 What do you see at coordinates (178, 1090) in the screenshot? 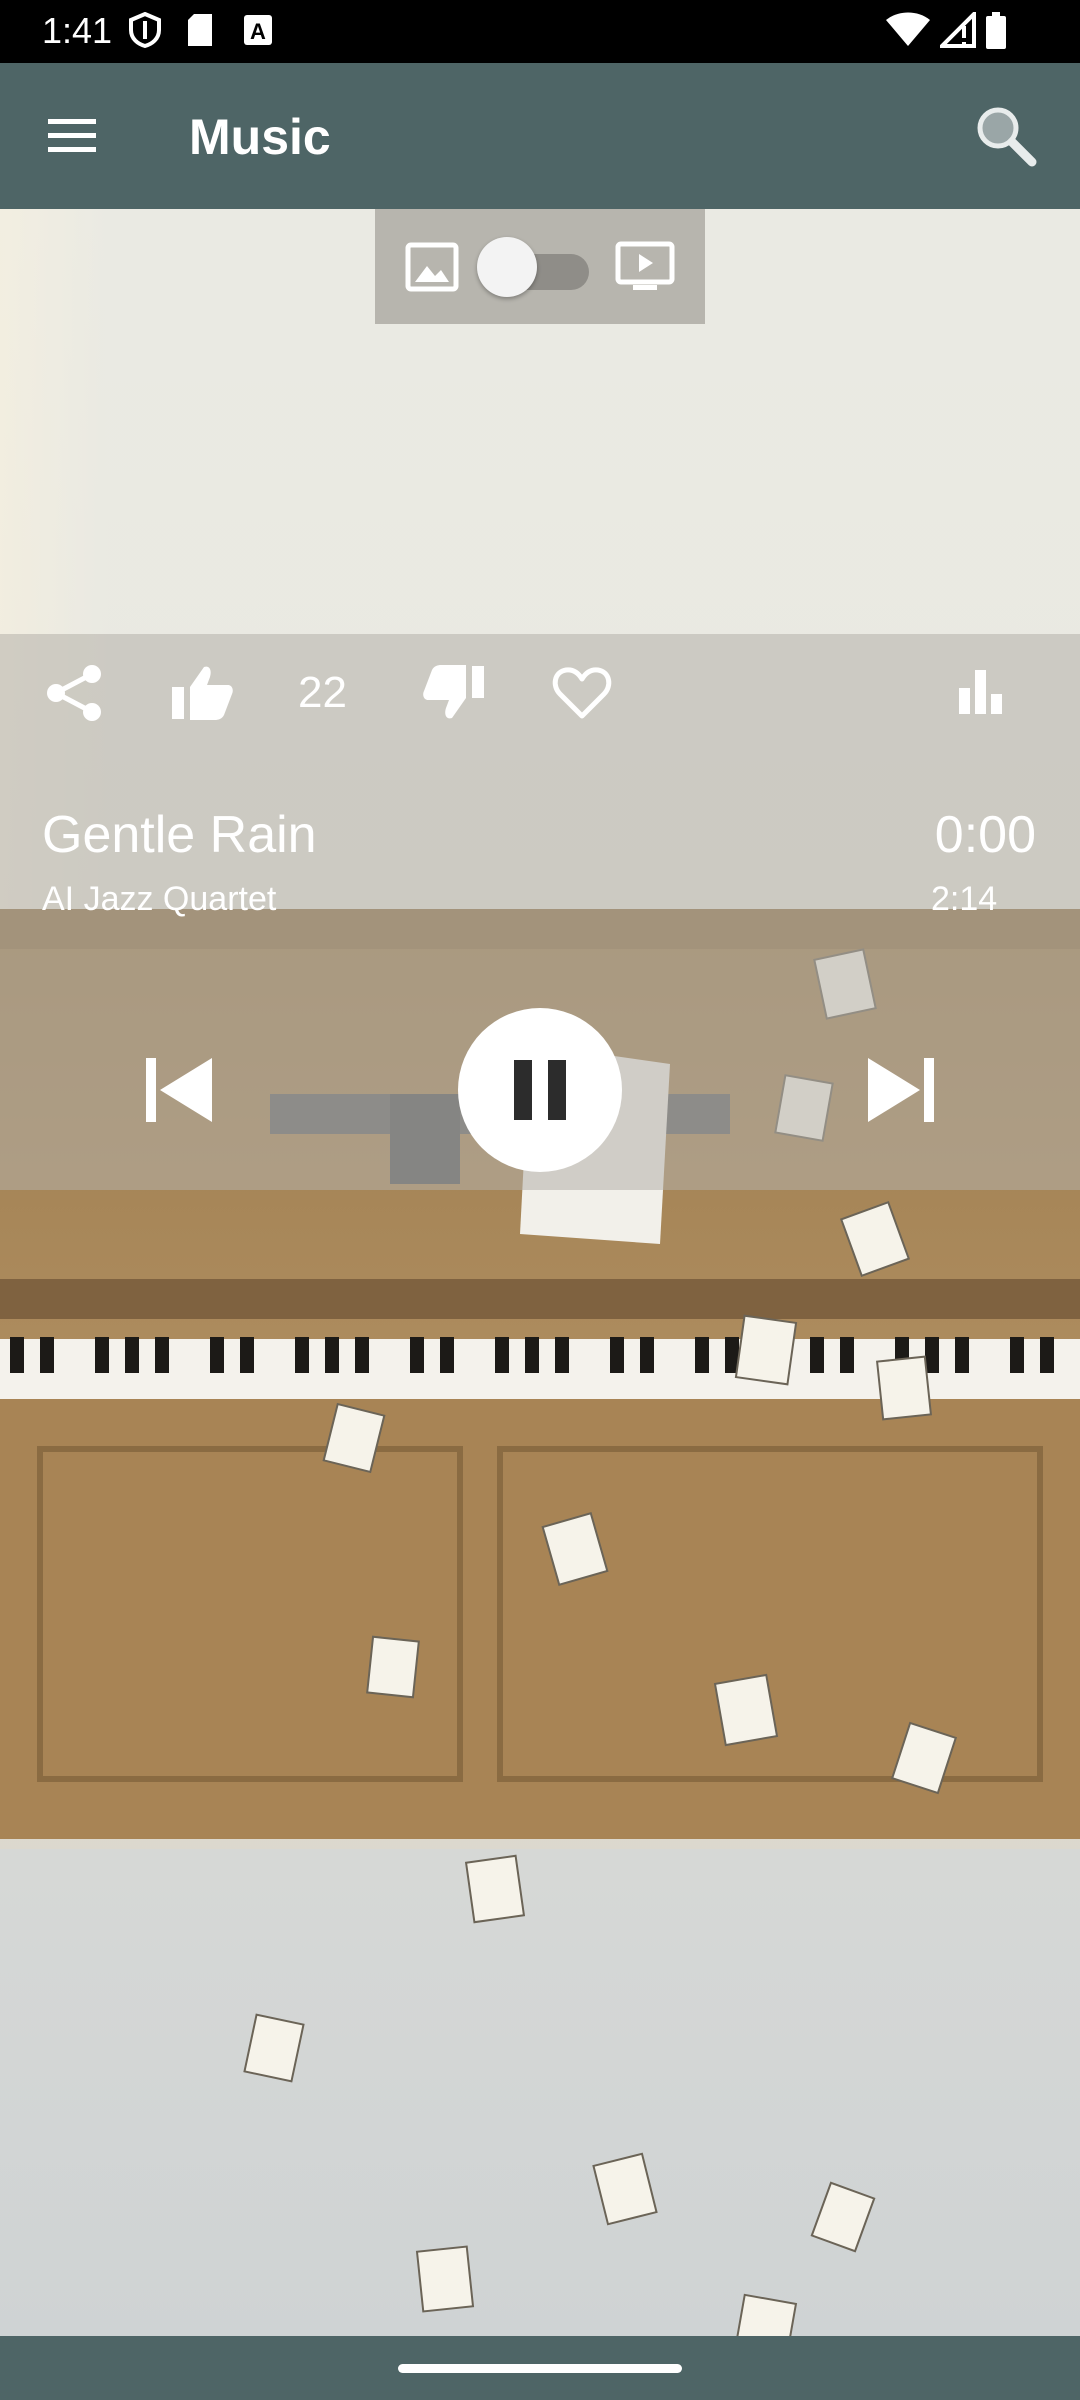
I see `skip-previous-icon` at bounding box center [178, 1090].